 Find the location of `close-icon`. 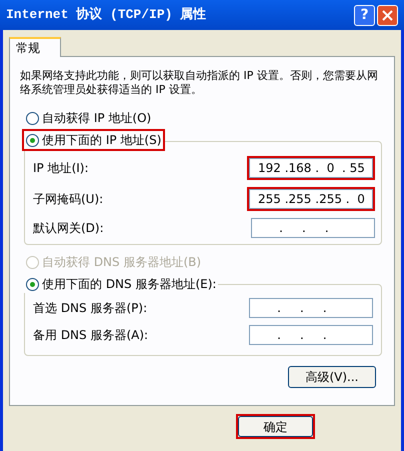

close-icon is located at coordinates (387, 15).